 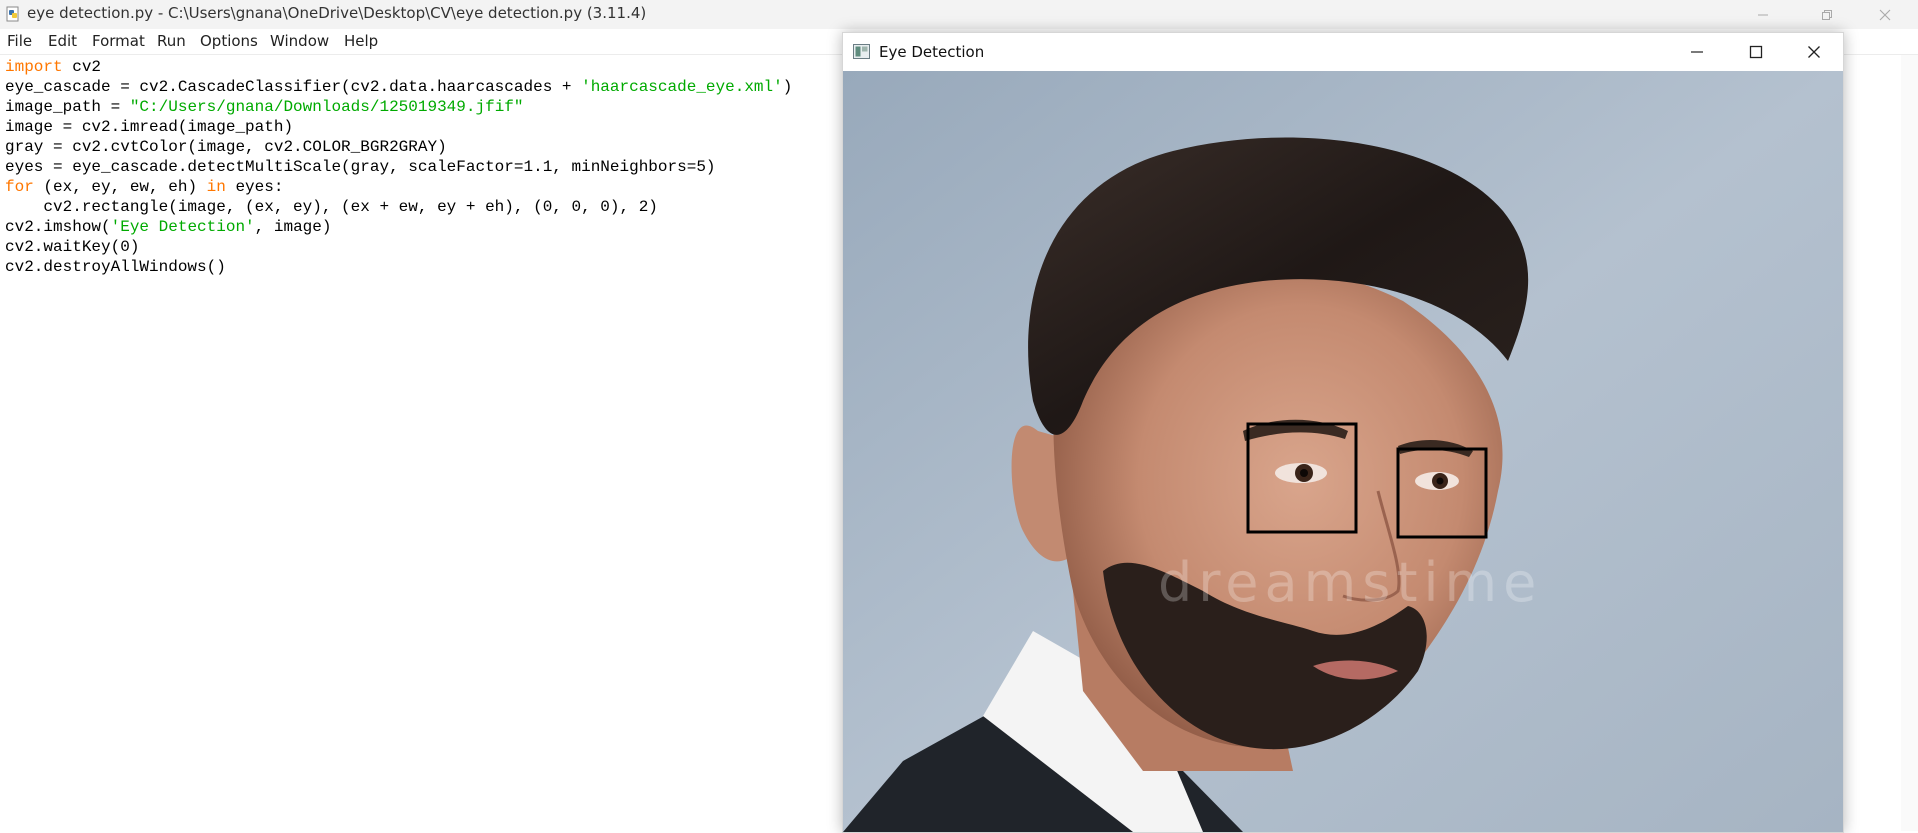 I want to click on menu-run: Run, so click(x=171, y=41).